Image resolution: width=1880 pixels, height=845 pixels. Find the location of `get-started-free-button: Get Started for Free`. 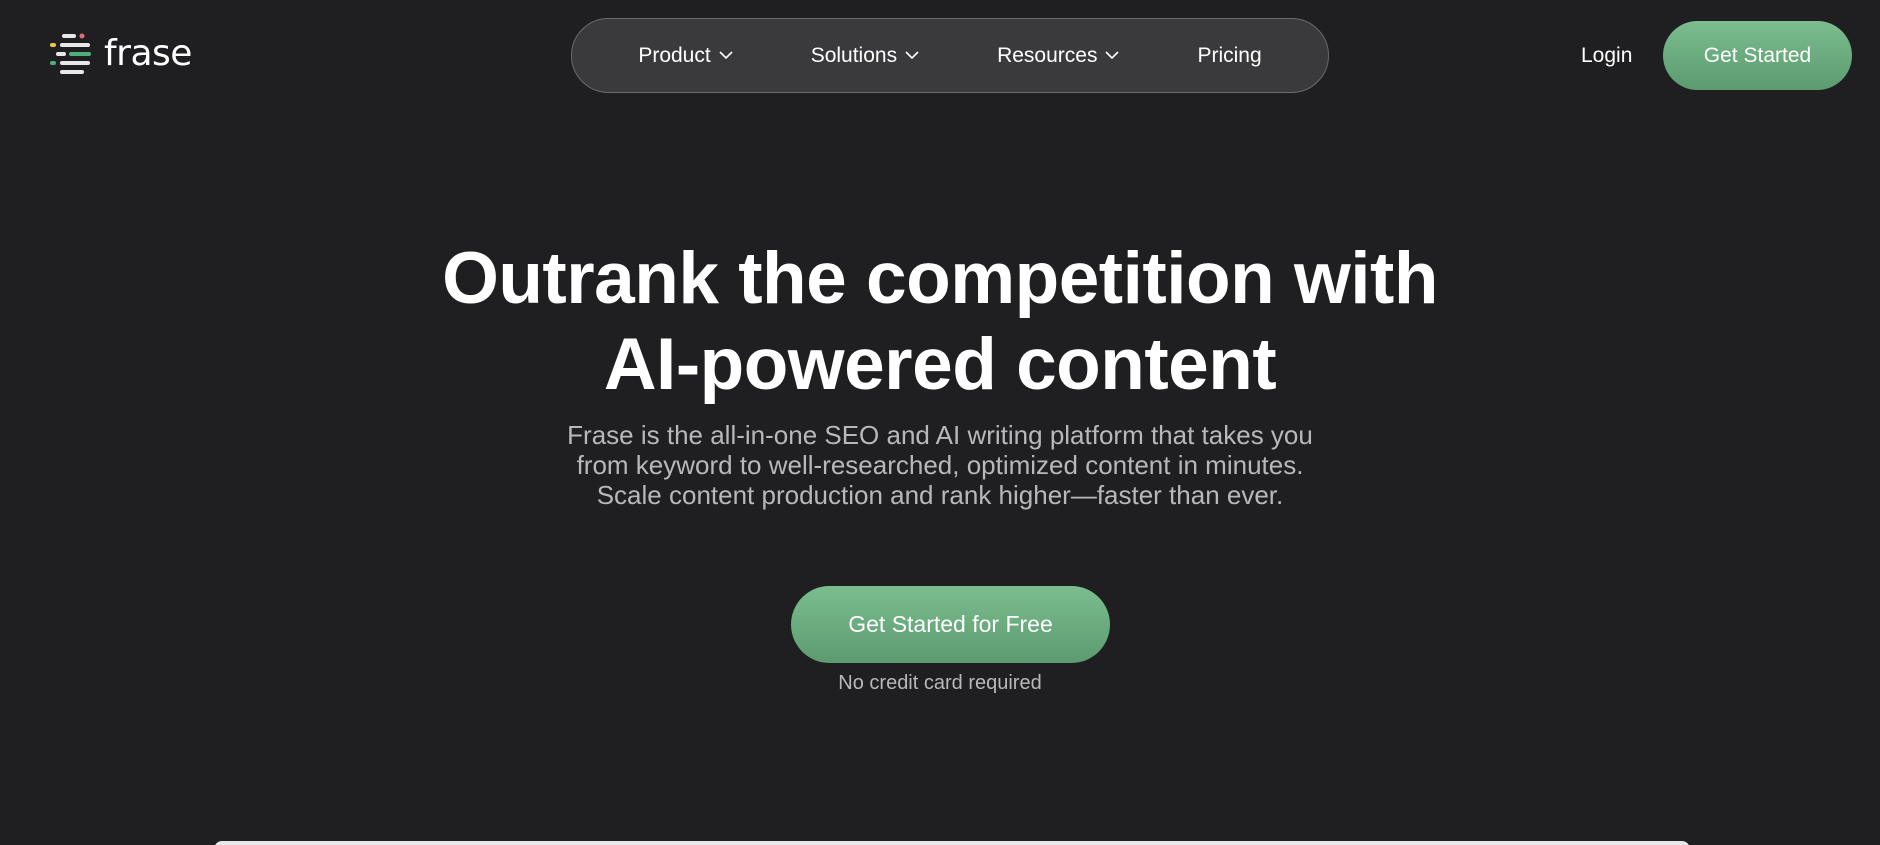

get-started-free-button: Get Started for Free is located at coordinates (950, 624).